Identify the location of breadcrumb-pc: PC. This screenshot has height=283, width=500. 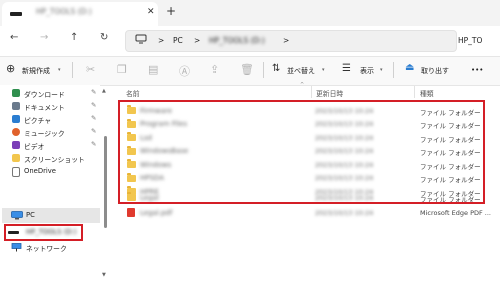
(178, 40).